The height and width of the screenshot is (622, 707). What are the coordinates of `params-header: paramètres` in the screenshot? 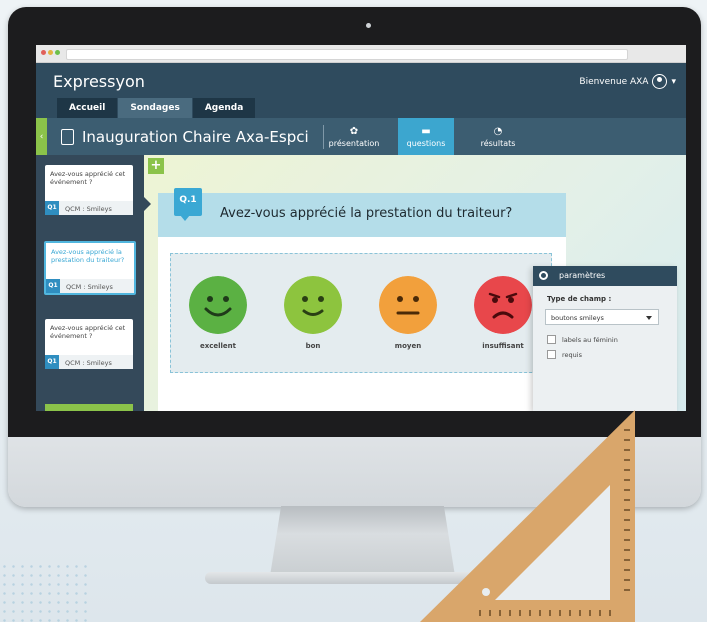 It's located at (605, 276).